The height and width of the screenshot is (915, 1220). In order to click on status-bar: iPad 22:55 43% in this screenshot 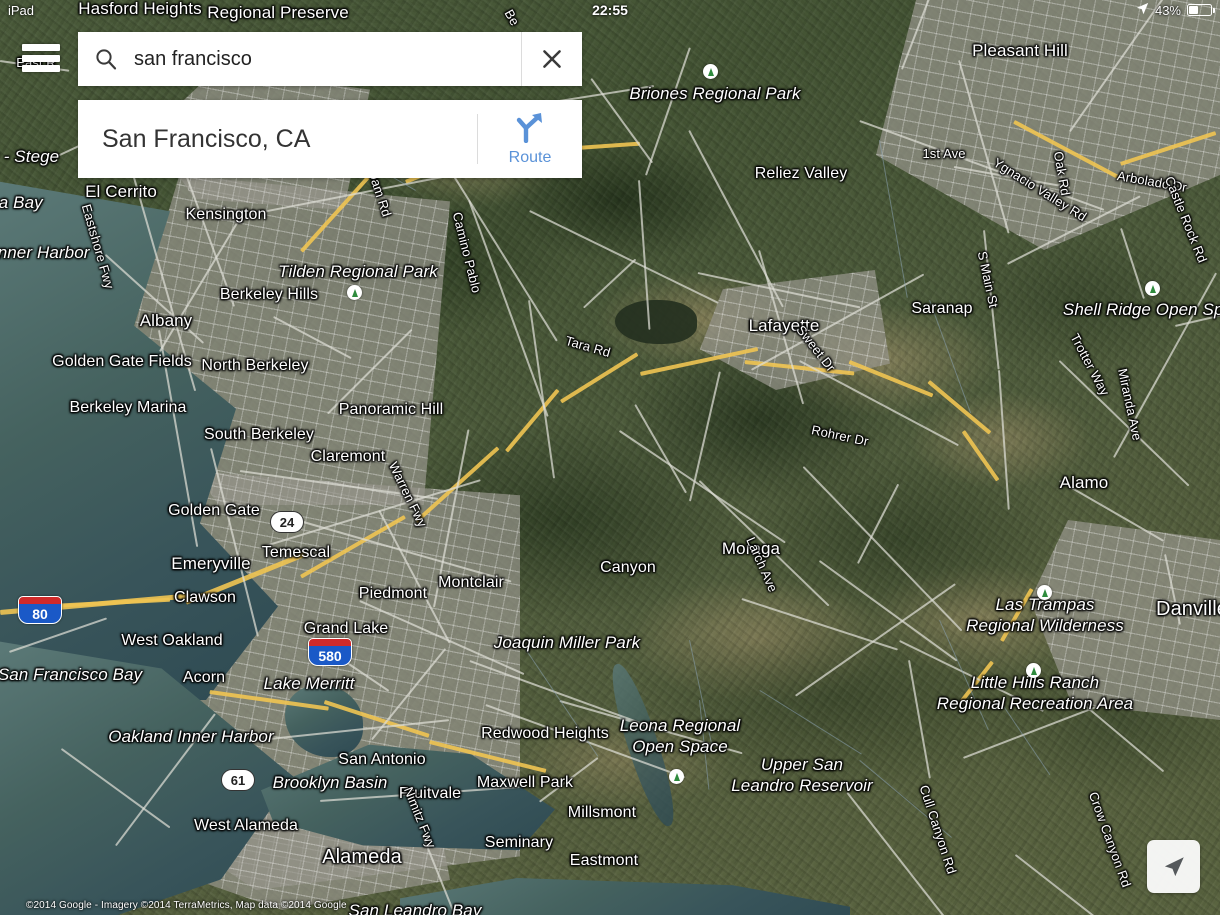, I will do `click(610, 10)`.